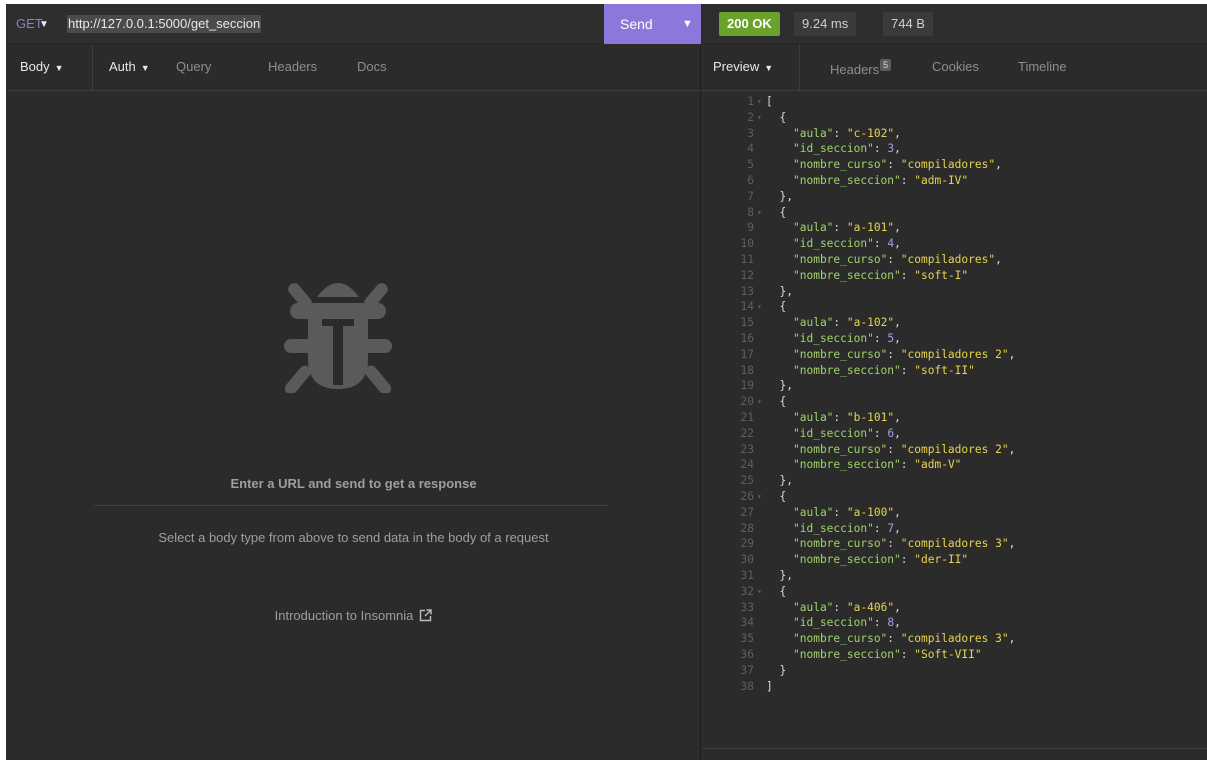  Describe the element at coordinates (747, 449) in the screenshot. I see `line-number: 23` at that location.